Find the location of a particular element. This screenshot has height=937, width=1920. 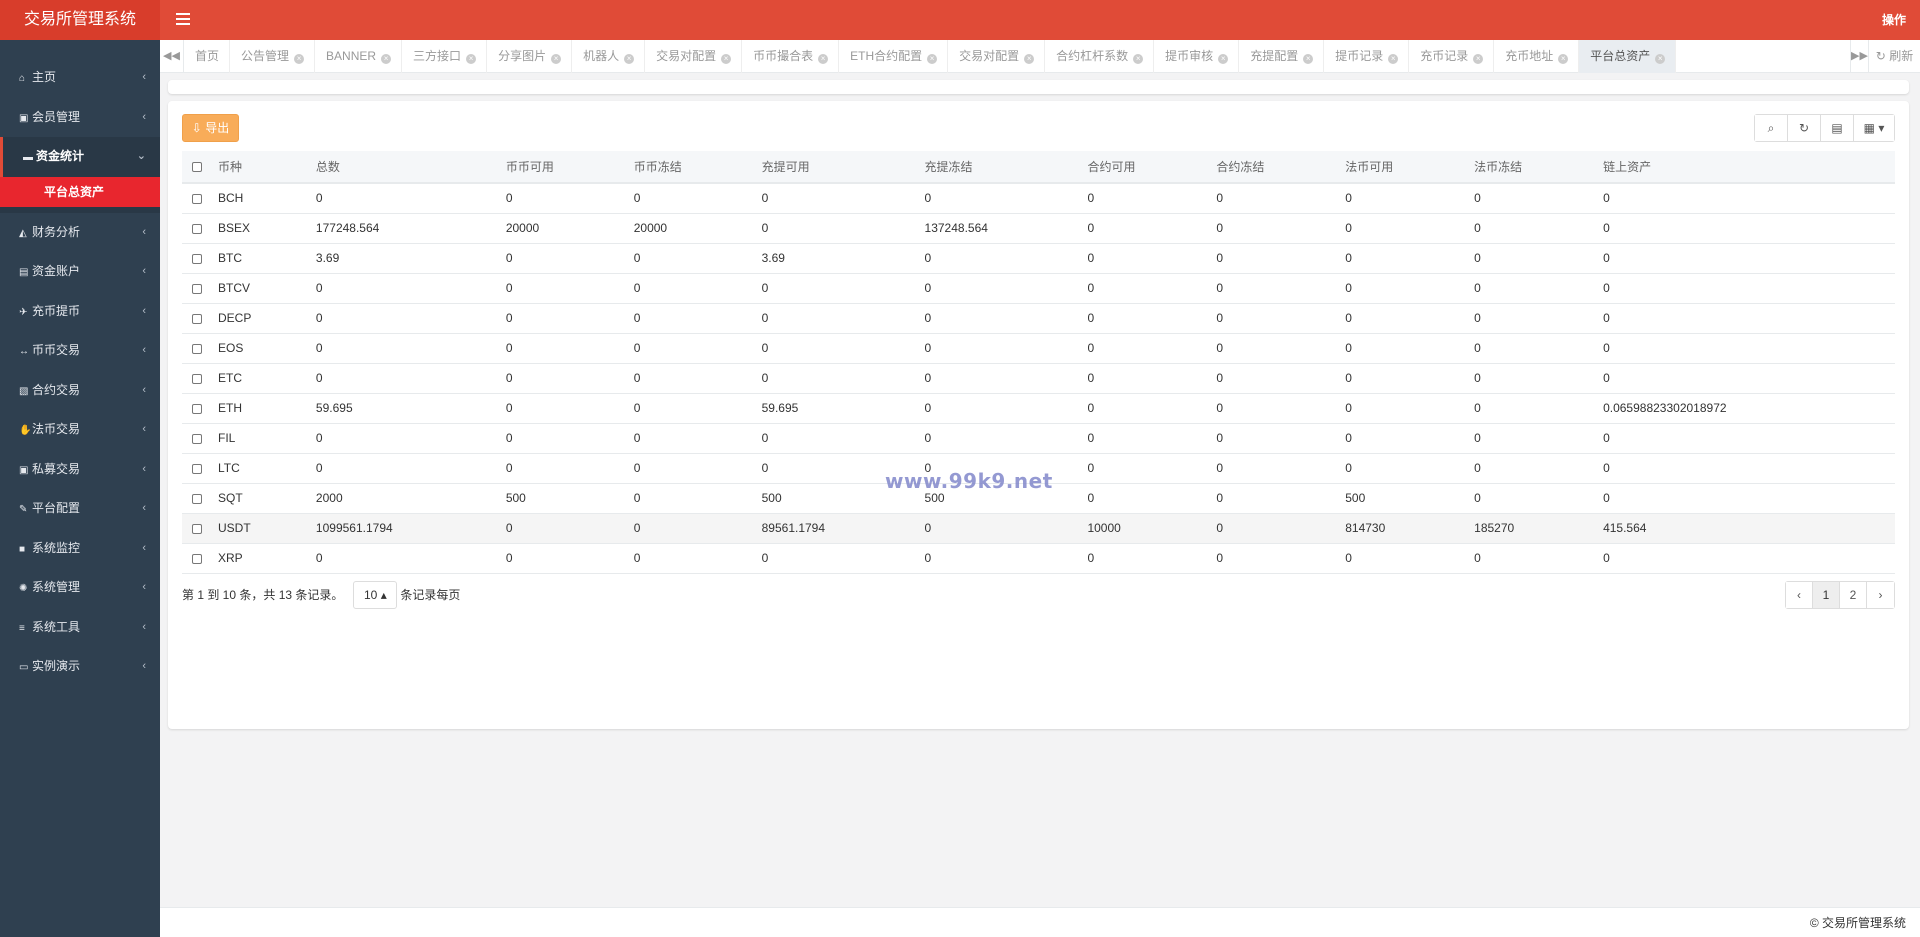

tab-6: 交易对配置 × is located at coordinates (694, 56).